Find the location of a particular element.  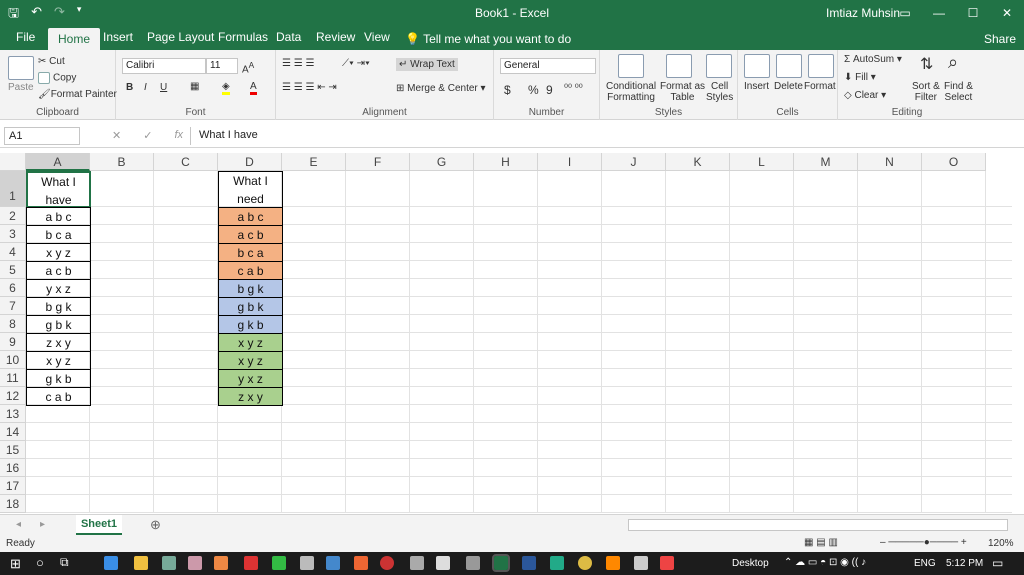

row-header: 17 is located at coordinates (13, 486).